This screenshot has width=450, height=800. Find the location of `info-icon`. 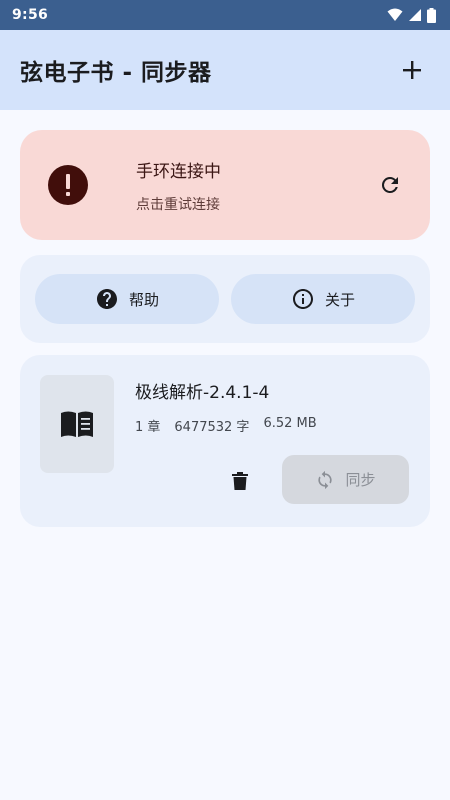

info-icon is located at coordinates (302, 299).